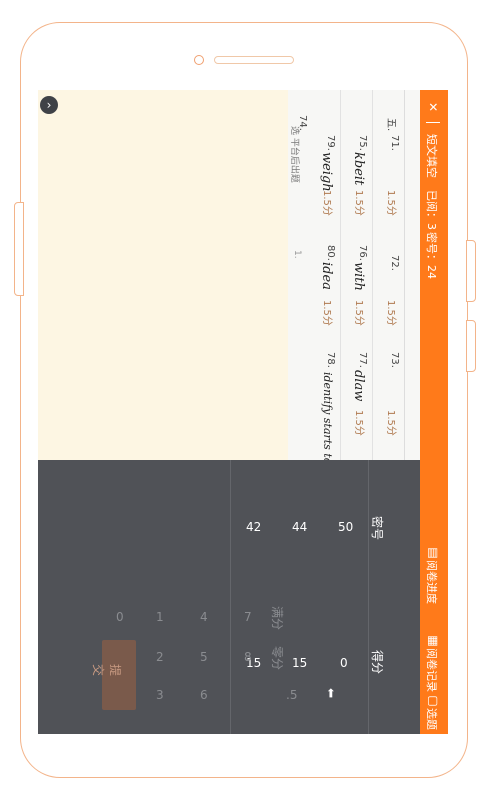 This screenshot has height=800, width=480. What do you see at coordinates (394, 263) in the screenshot?
I see `question-number: 72.` at bounding box center [394, 263].